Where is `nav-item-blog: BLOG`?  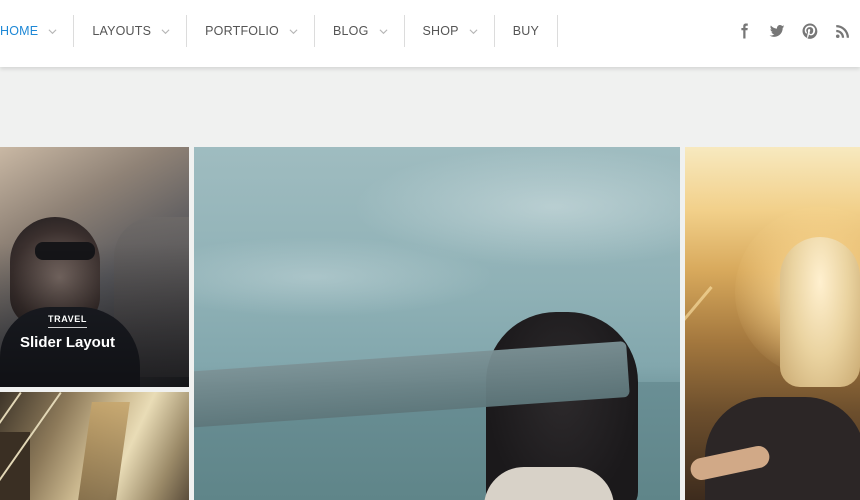 nav-item-blog: BLOG is located at coordinates (360, 31).